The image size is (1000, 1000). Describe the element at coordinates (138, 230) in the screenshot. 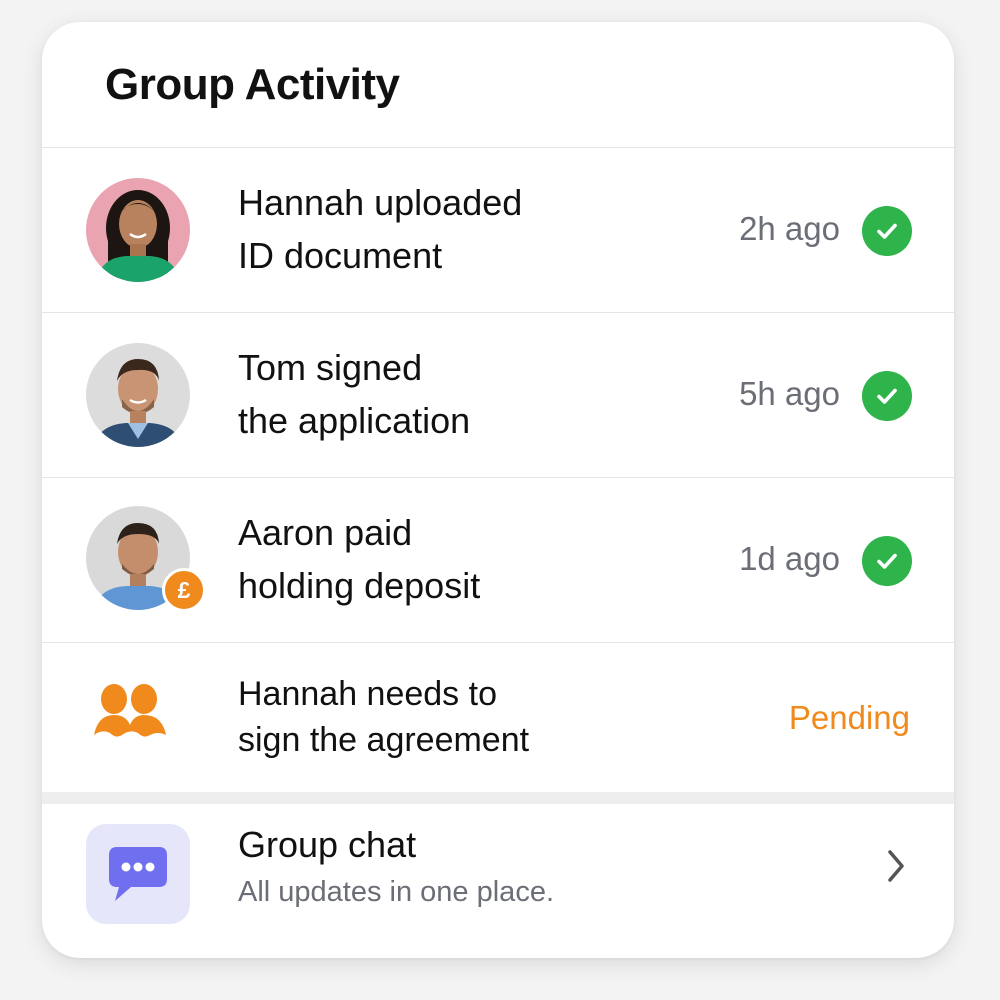

I see `avatar-hannah` at that location.